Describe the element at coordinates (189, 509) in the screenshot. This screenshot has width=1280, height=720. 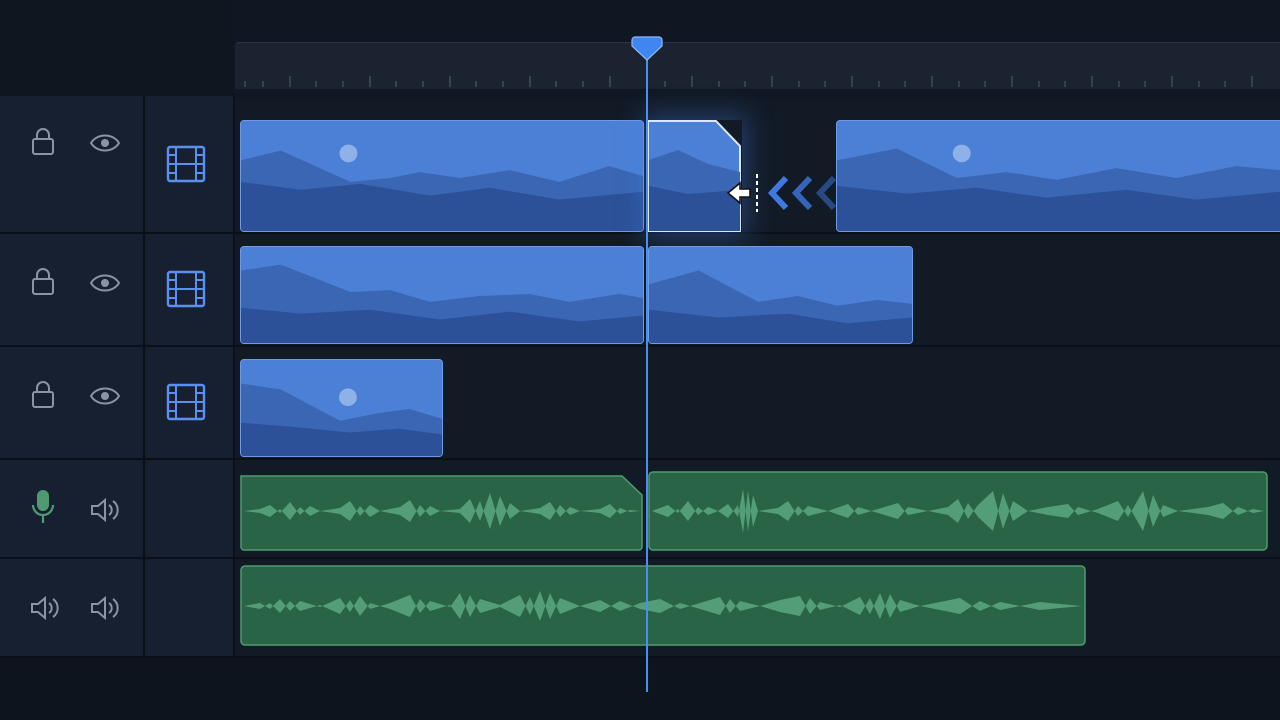
I see `track-4-type` at that location.